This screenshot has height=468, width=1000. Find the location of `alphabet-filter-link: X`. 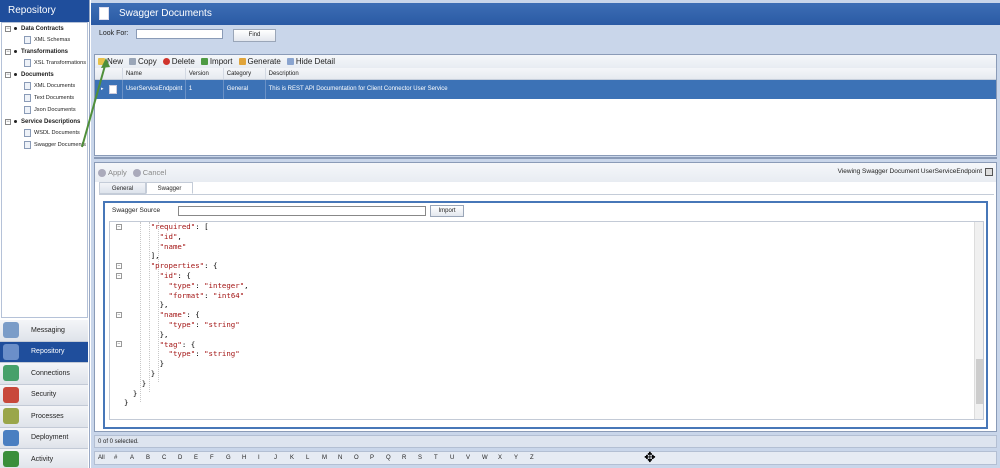

alphabet-filter-link: X is located at coordinates (506, 458).